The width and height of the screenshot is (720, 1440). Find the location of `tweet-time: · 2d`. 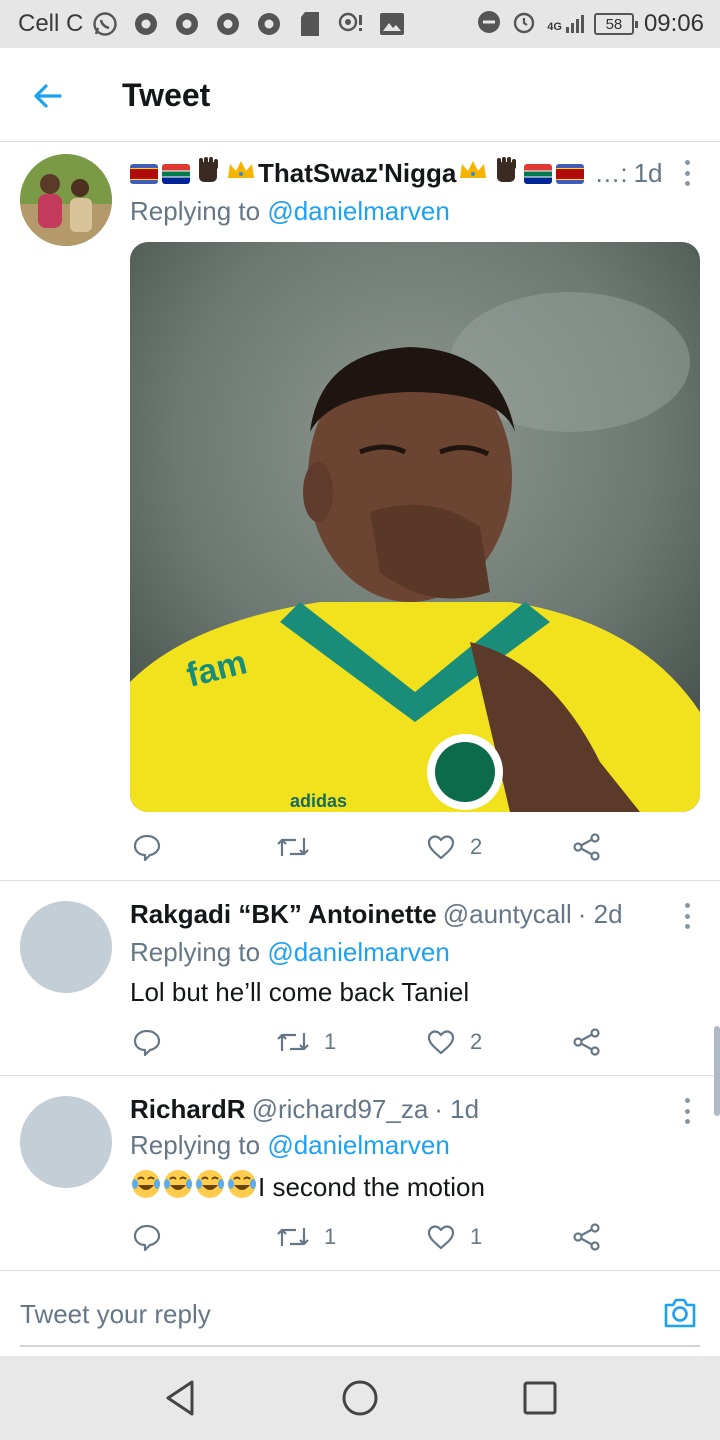

tweet-time: · 2d is located at coordinates (600, 914).